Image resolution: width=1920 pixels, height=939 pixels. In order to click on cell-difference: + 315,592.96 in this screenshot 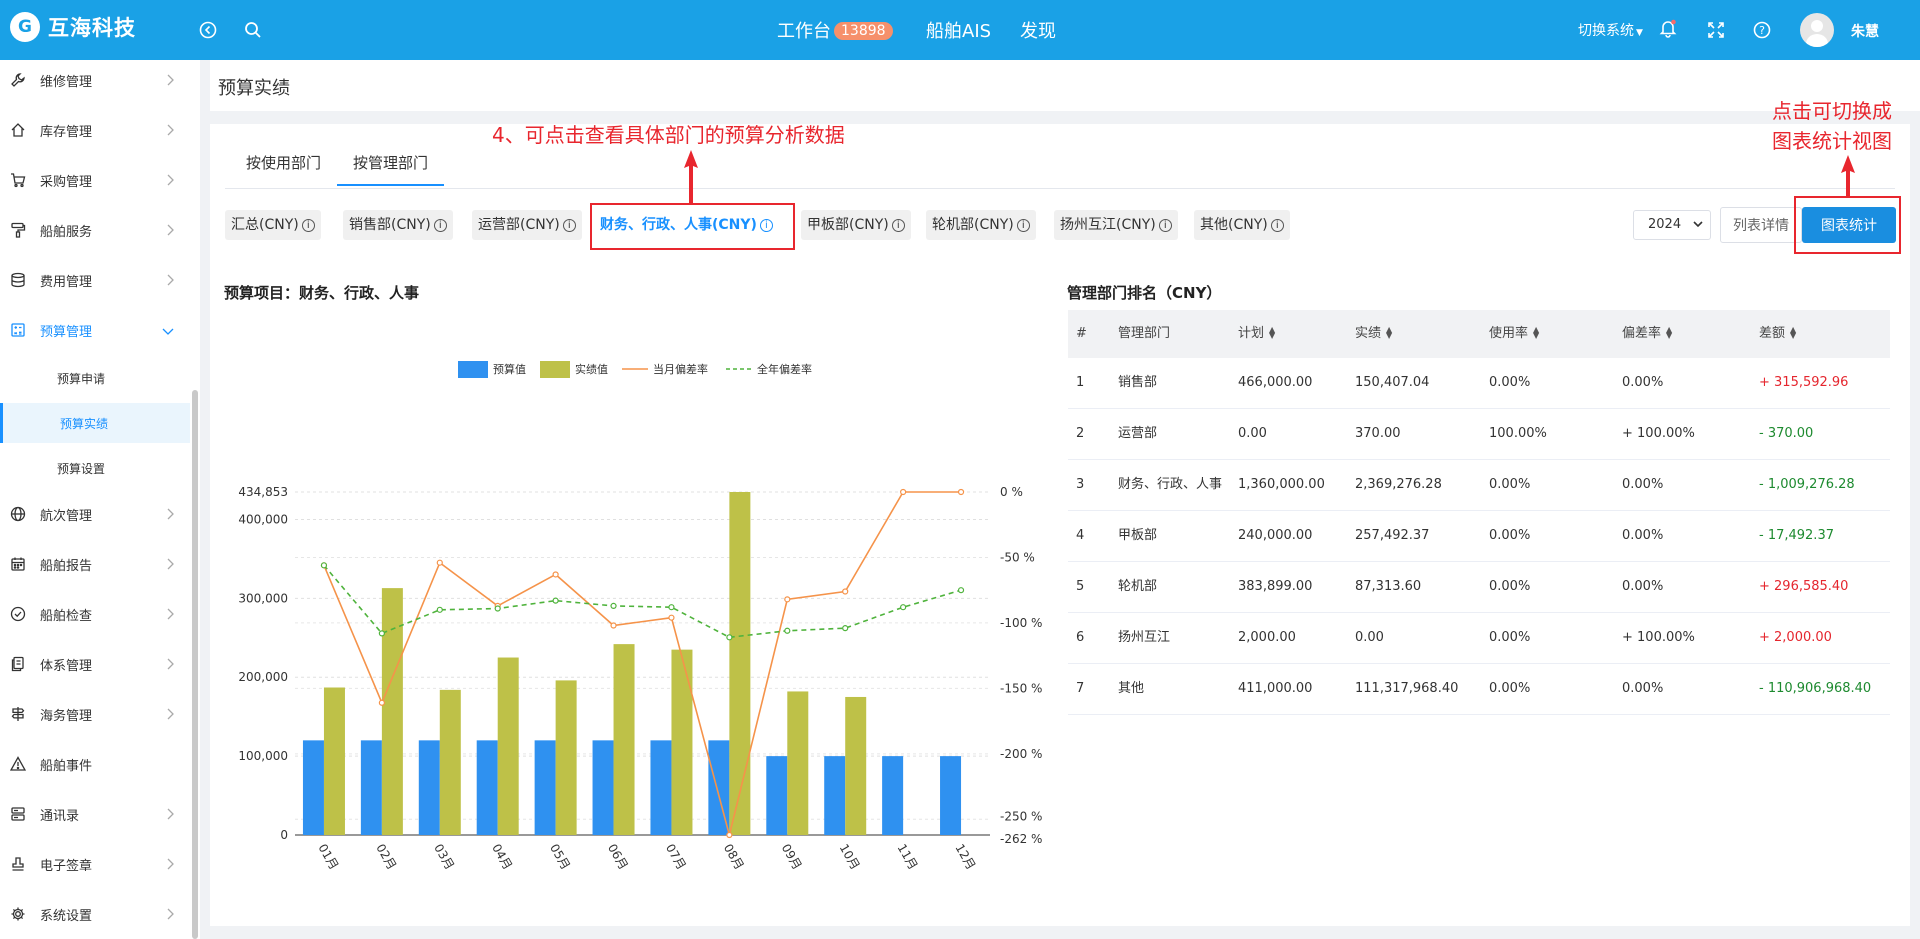, I will do `click(1804, 382)`.